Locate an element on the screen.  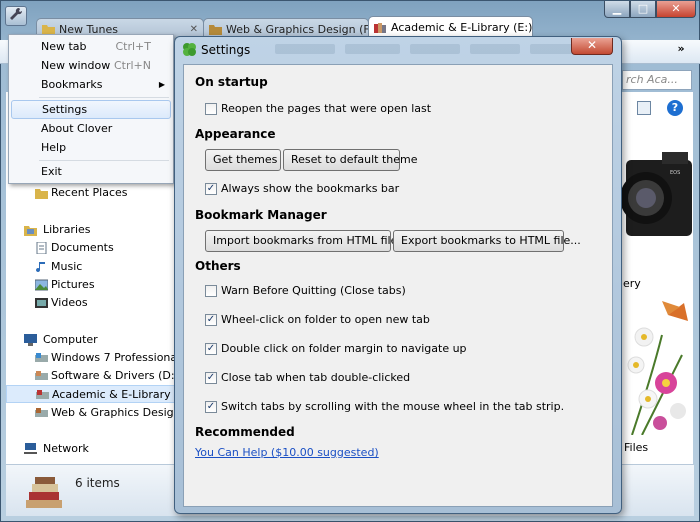
nav-recent-places: Recent Places is located at coordinates (91, 193).